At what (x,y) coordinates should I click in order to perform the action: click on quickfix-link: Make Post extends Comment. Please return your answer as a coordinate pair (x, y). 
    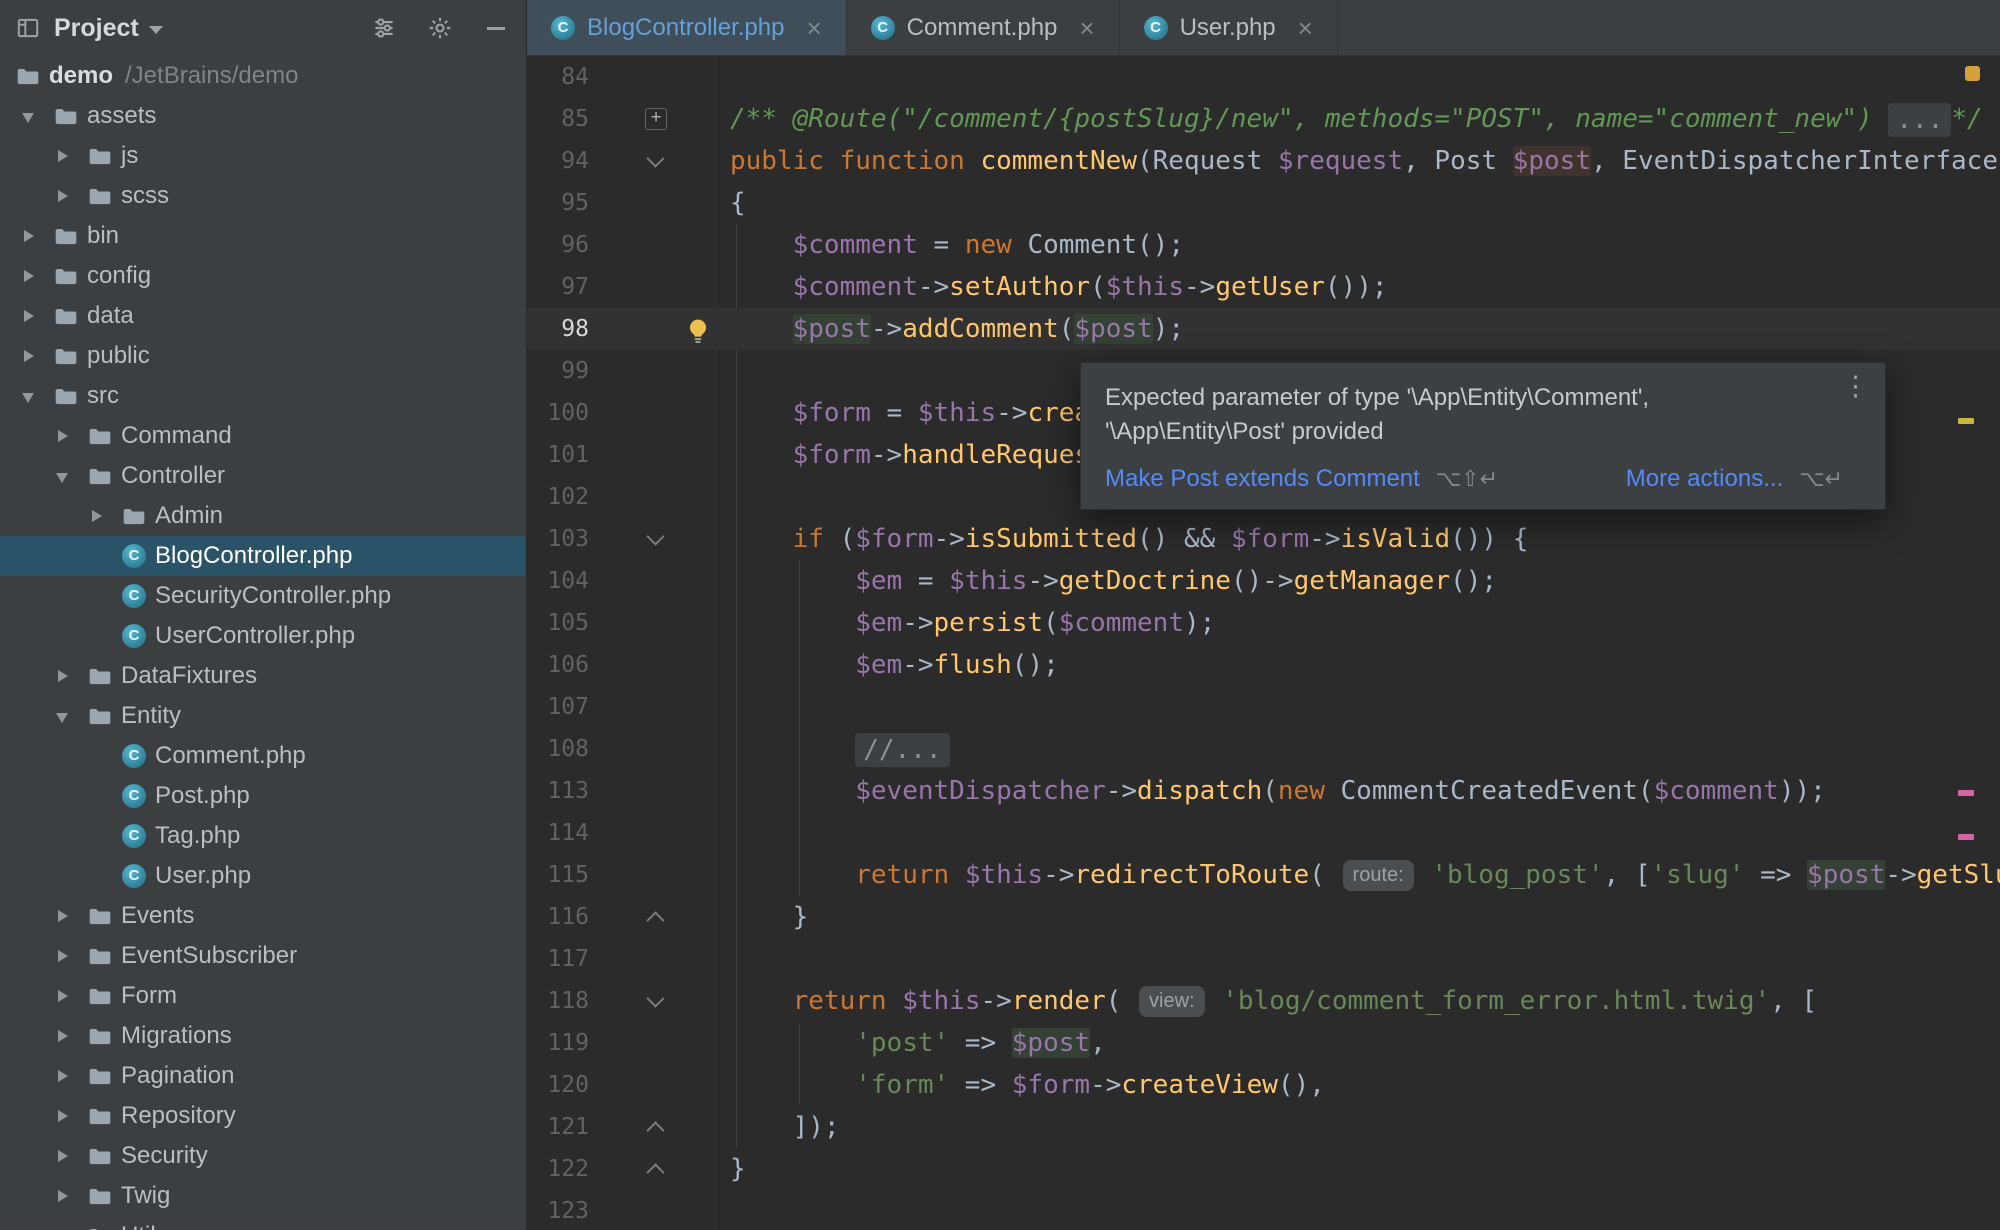
    Looking at the image, I should click on (1262, 479).